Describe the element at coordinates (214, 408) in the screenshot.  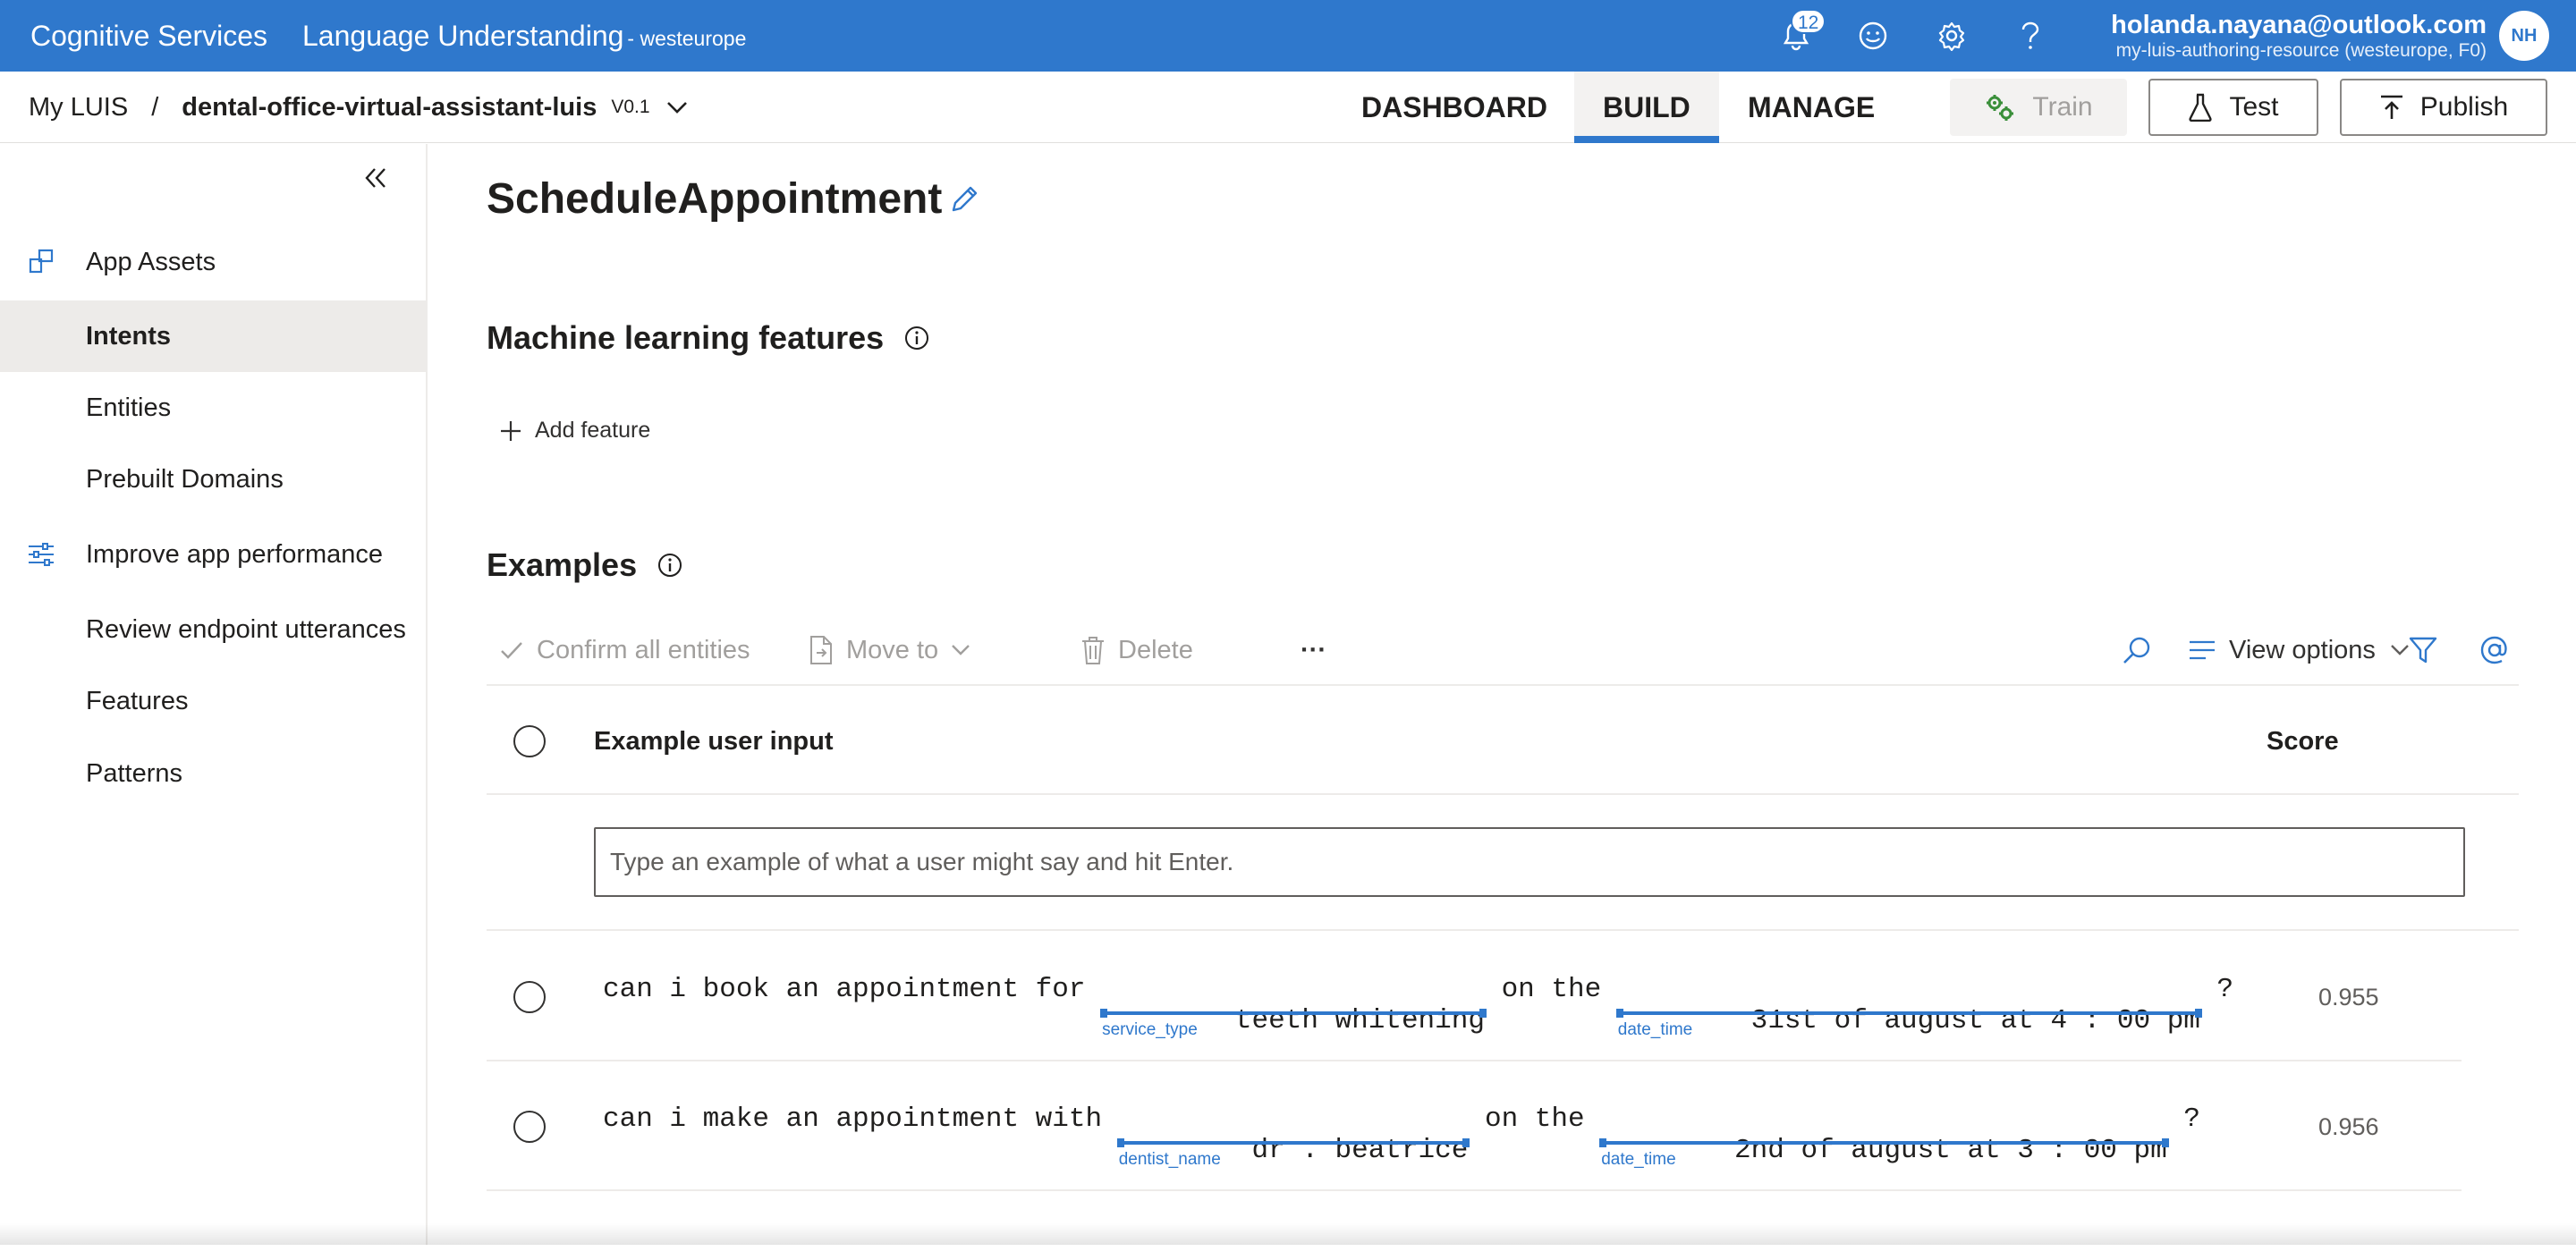
I see `sidebar-item-entities: Entities` at that location.